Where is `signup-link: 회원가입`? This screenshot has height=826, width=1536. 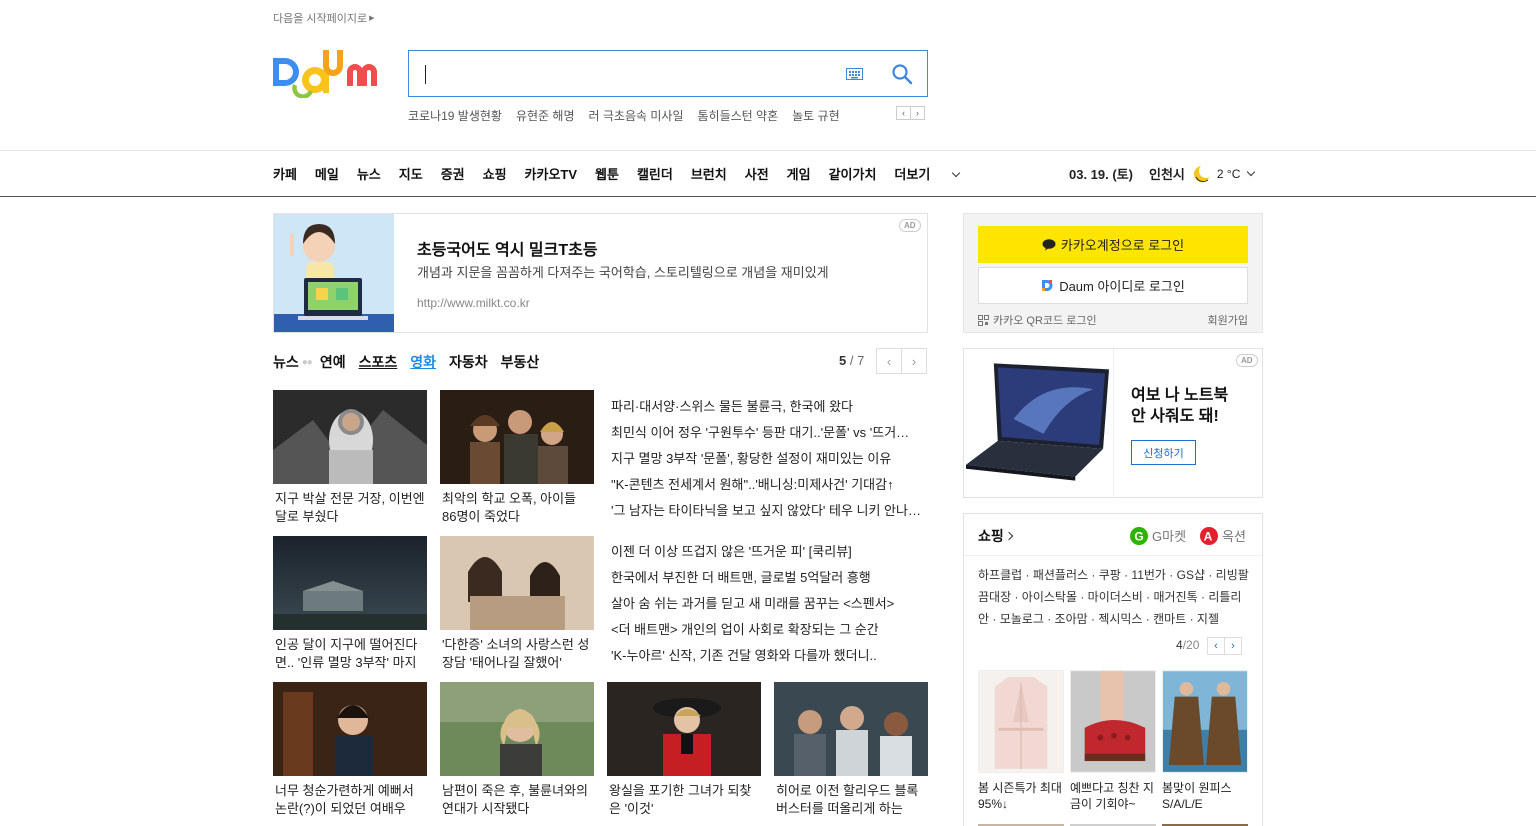
signup-link: 회원가입 is located at coordinates (1228, 320).